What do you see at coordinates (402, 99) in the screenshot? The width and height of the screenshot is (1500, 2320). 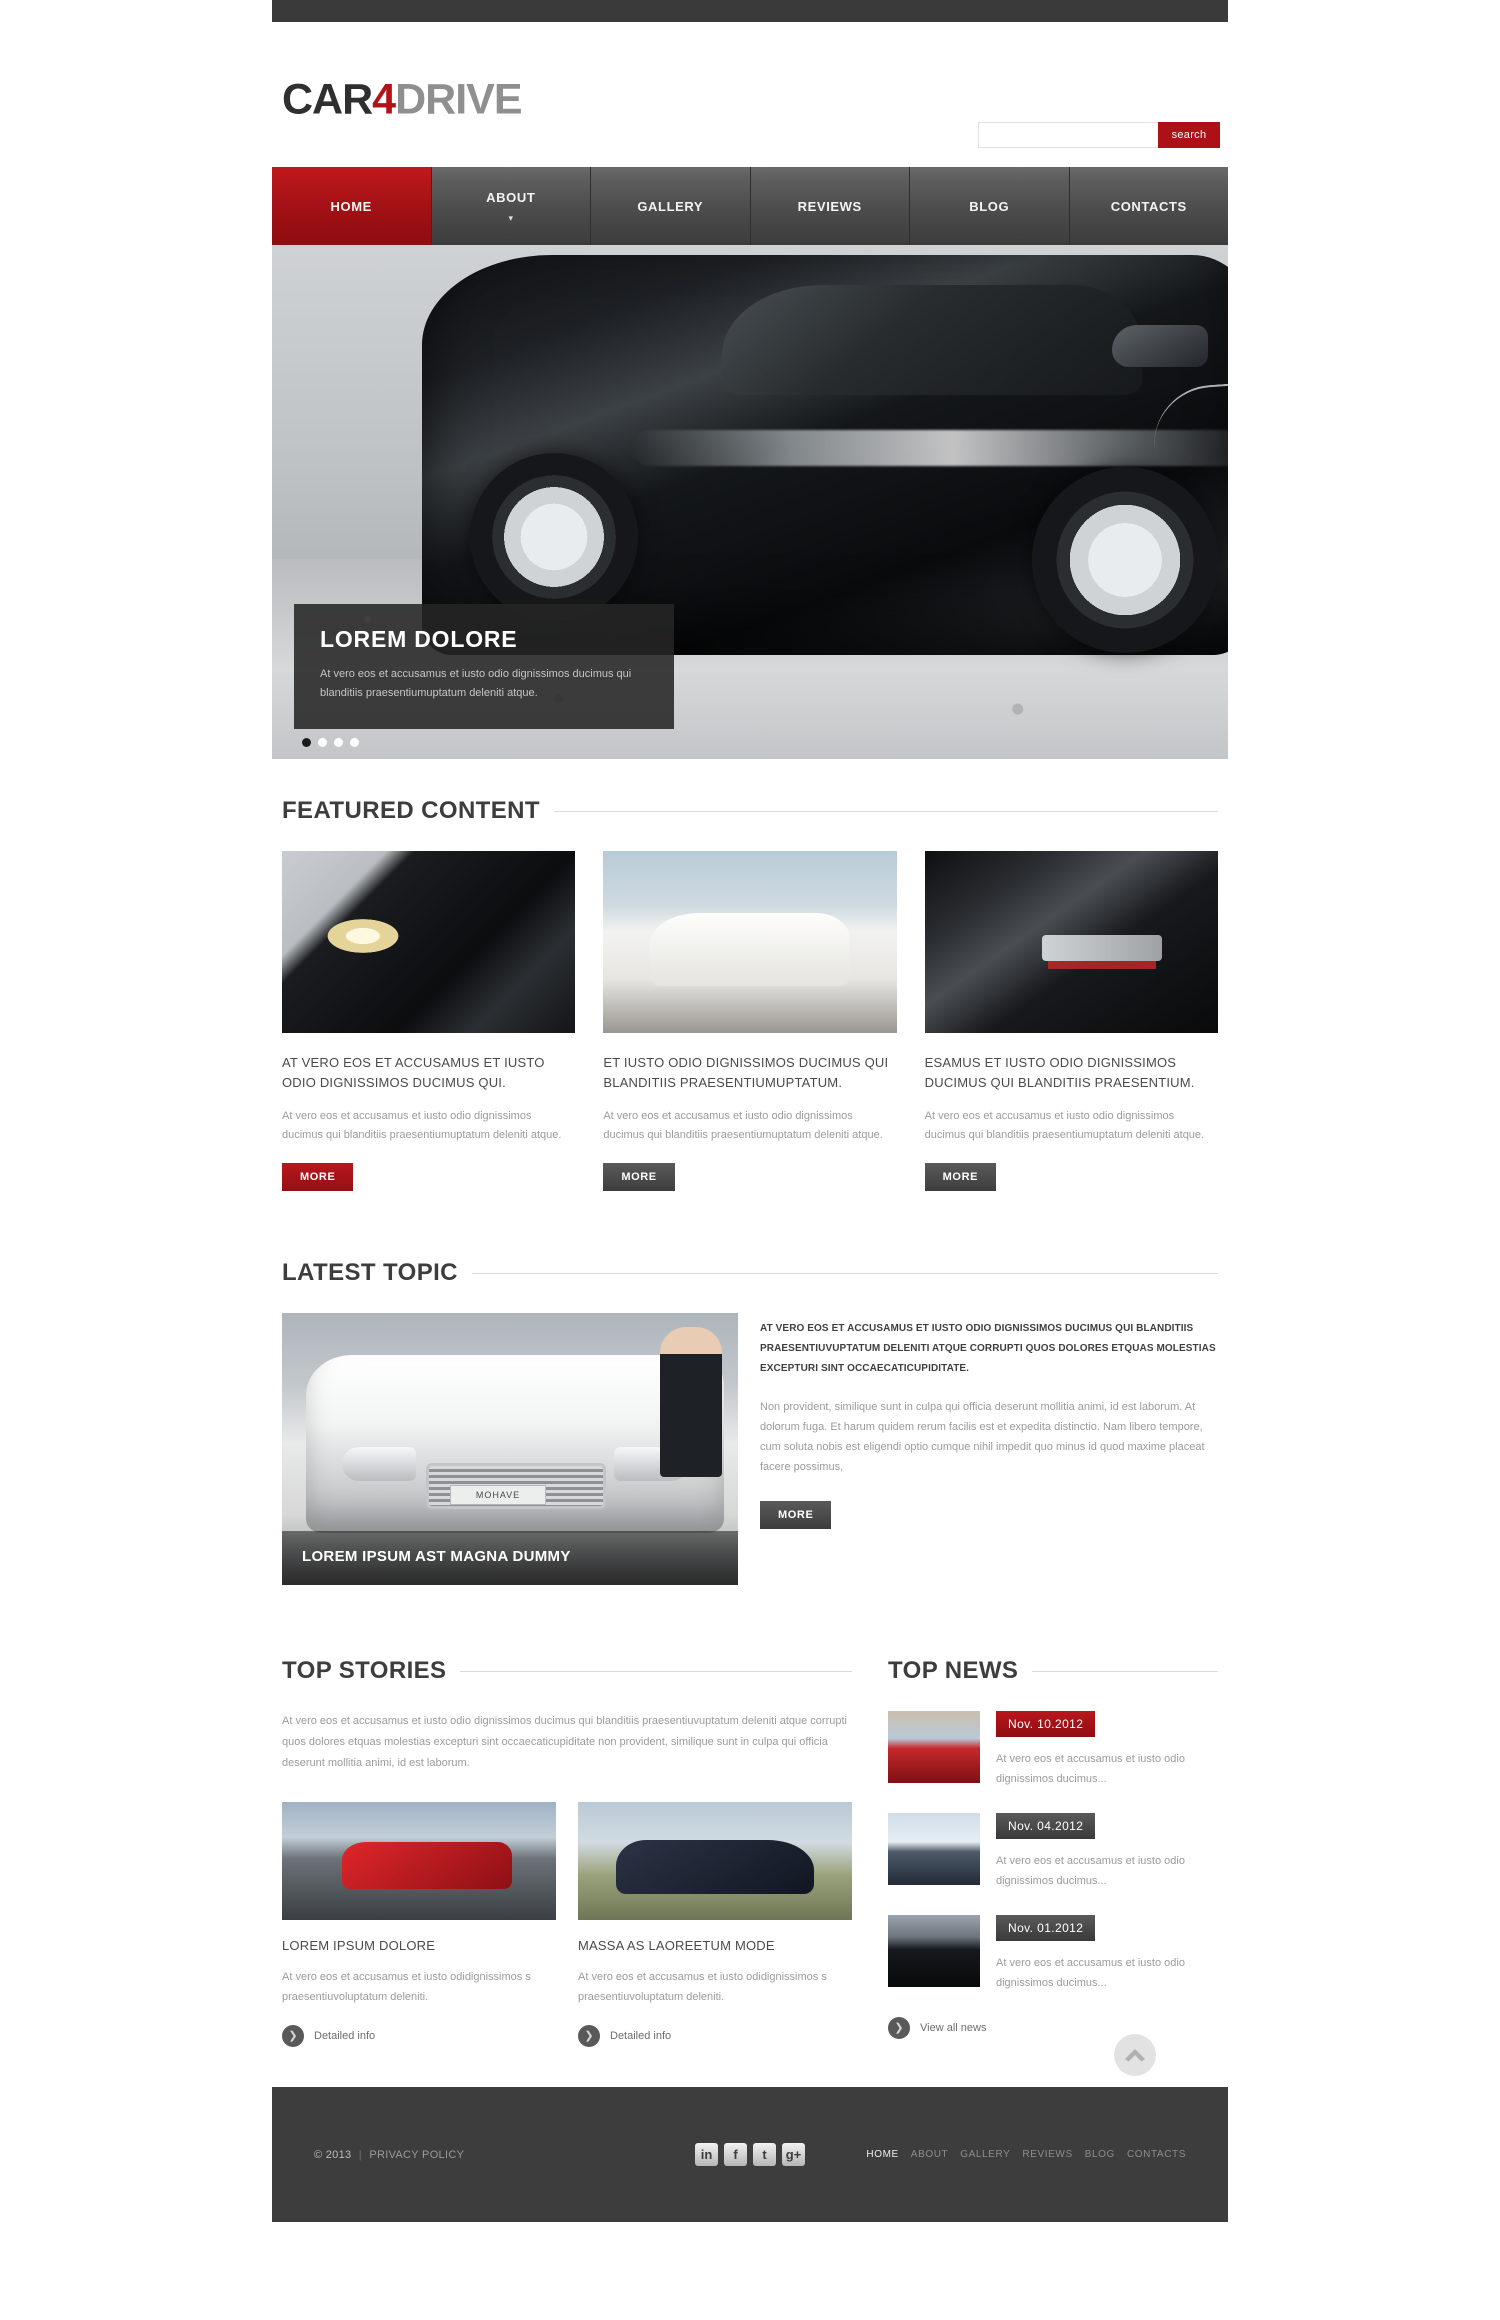 I see `site-logo: CAR4DRIVE` at bounding box center [402, 99].